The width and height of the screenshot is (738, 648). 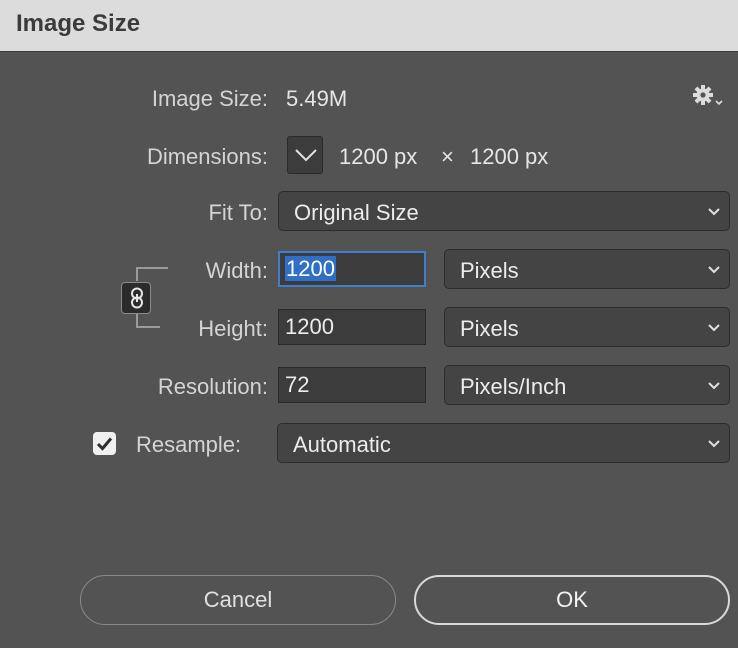 What do you see at coordinates (78, 23) in the screenshot?
I see `dialog-title: Image Size` at bounding box center [78, 23].